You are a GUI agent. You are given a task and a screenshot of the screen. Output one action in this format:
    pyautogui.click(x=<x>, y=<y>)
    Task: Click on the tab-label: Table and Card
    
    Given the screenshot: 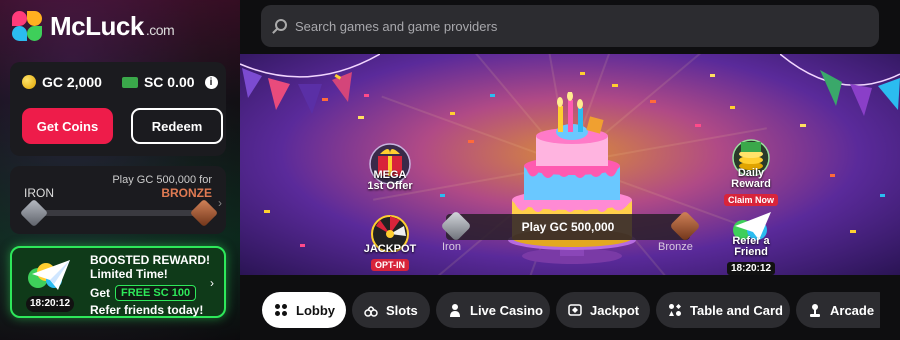 What is the action you would take?
    pyautogui.click(x=736, y=310)
    